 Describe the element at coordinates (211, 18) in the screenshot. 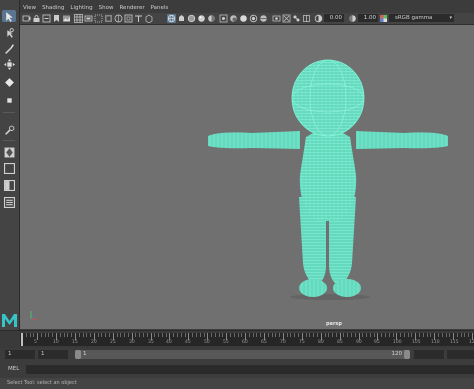

I see `lighting-icon` at that location.